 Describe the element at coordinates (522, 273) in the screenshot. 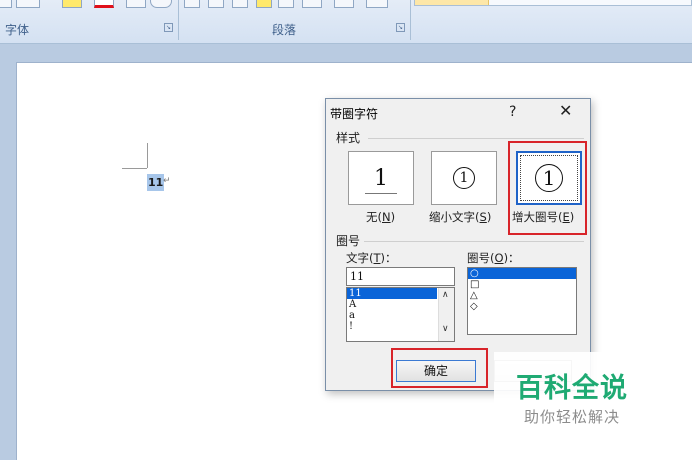

I see `enclosure-list-item: ○` at that location.